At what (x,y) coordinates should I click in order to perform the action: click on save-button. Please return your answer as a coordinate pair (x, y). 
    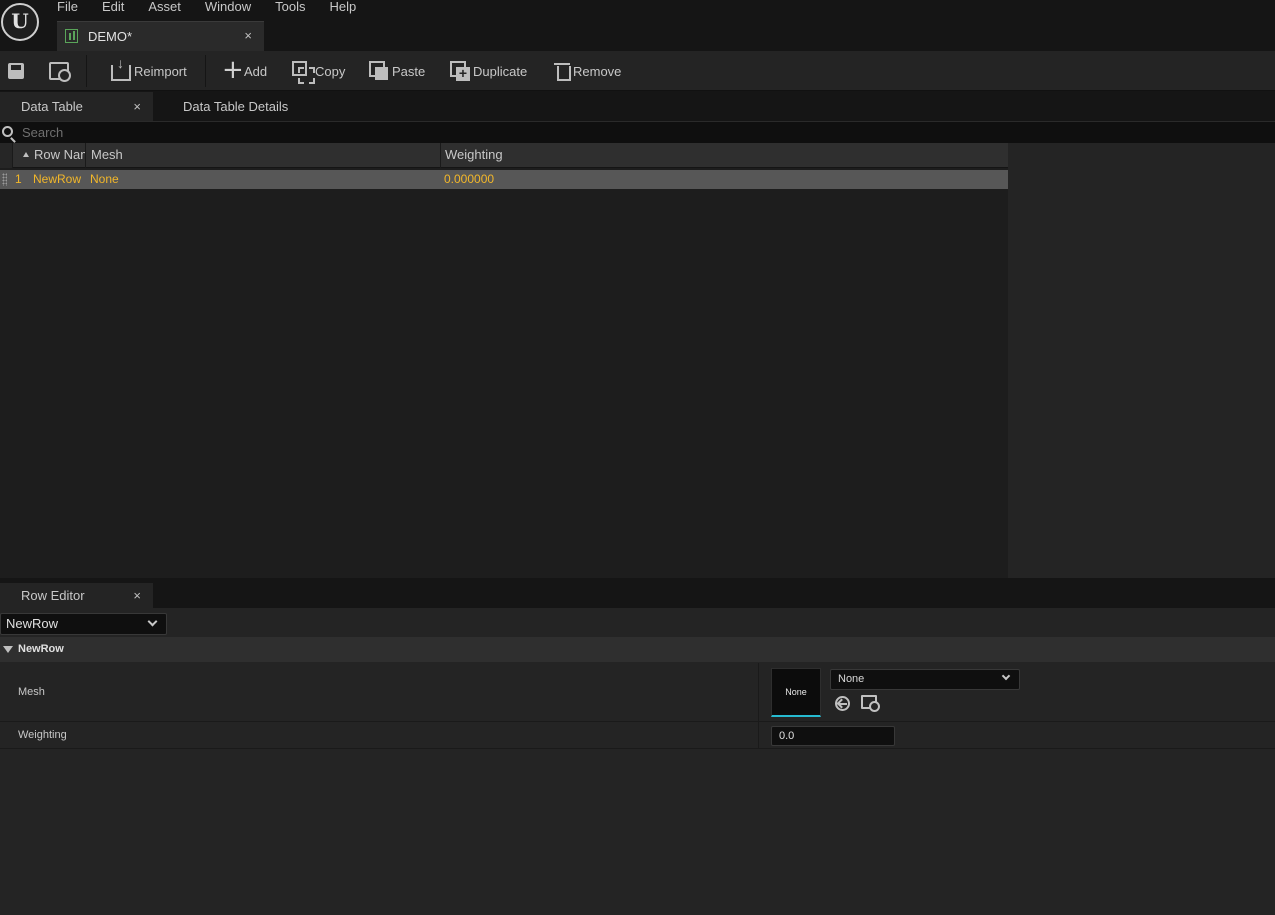
    Looking at the image, I should click on (17, 71).